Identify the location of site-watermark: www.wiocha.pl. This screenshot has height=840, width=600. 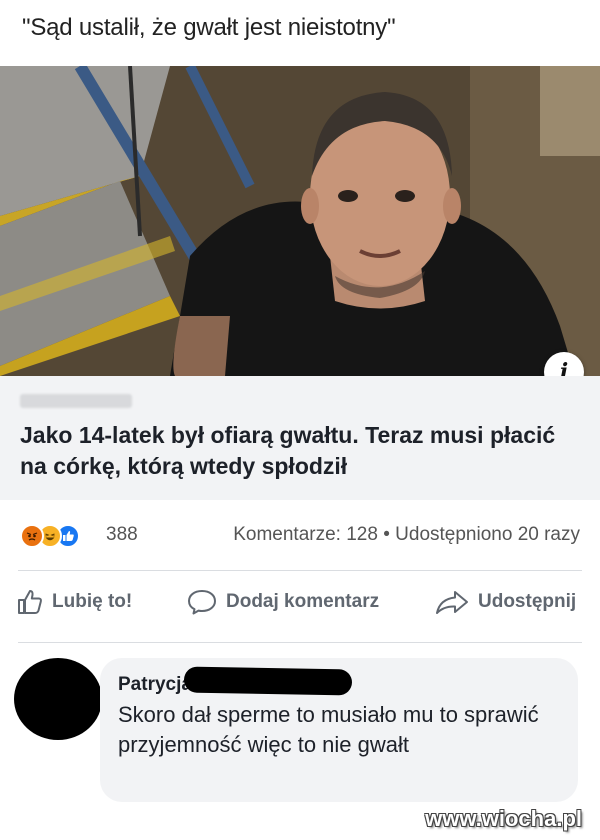
(503, 818).